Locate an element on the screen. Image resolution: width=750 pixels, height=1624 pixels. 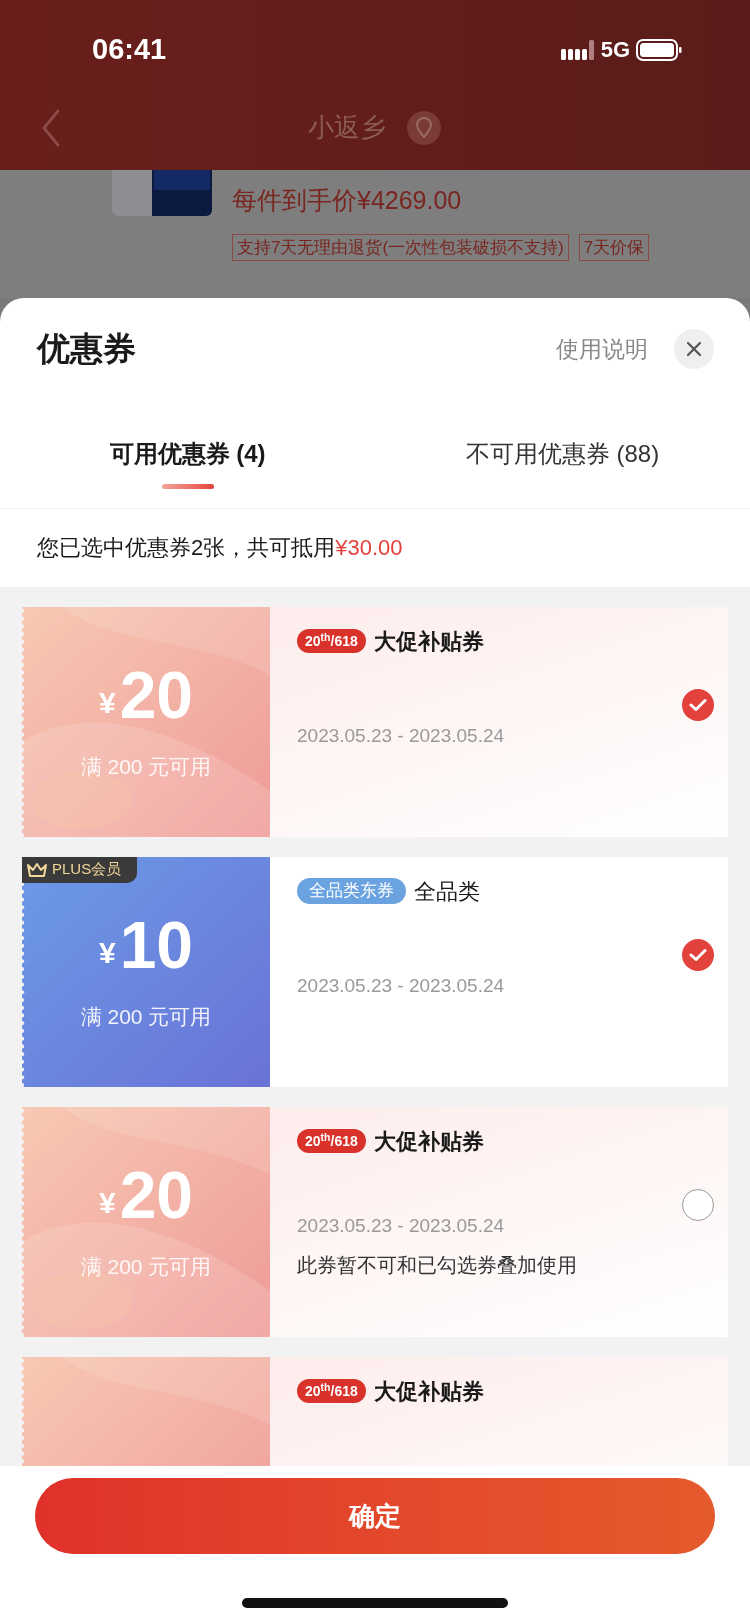
nav-title: 小返乡 is located at coordinates (347, 127).